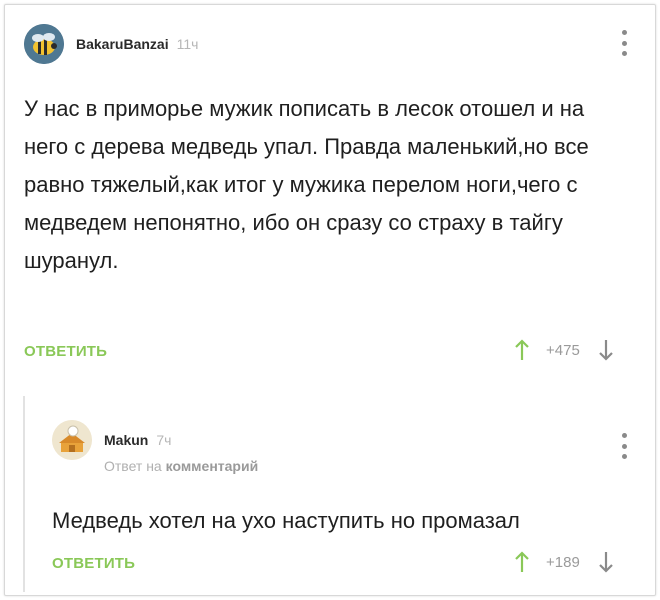 This screenshot has width=660, height=600. I want to click on comment-time: 11ч, so click(187, 44).